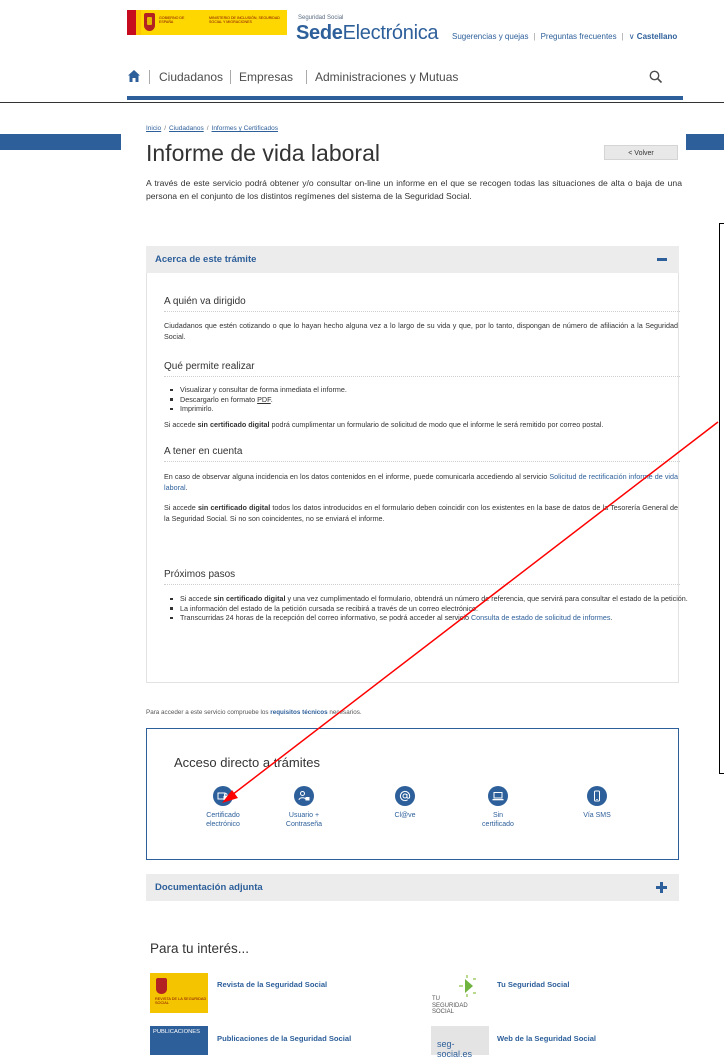 This screenshot has height=1059, width=724. I want to click on option-label-line2: electrónico, so click(223, 824).